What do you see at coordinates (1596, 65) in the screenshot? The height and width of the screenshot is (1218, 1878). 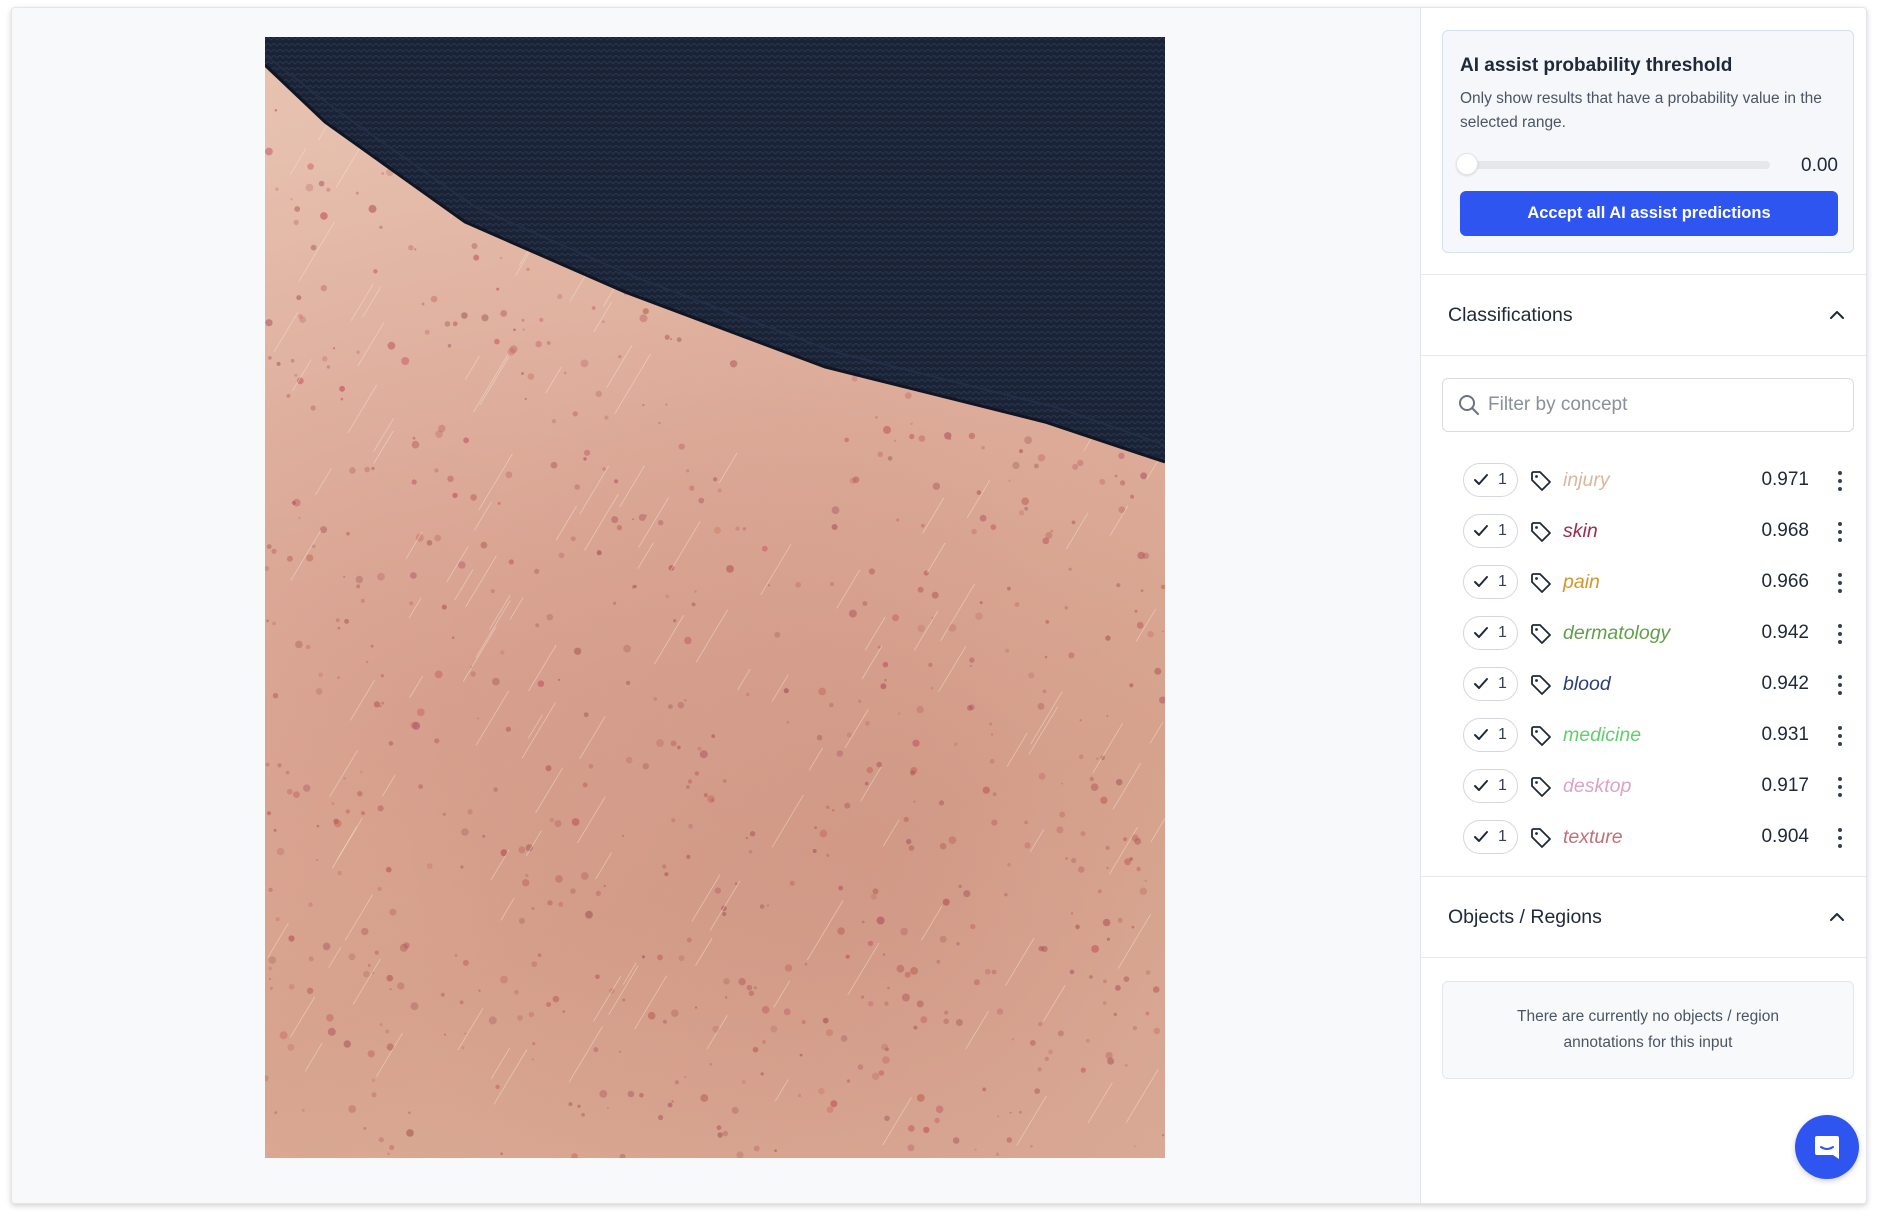 I see `ai-assist-title: AI assist probability threshold` at bounding box center [1596, 65].